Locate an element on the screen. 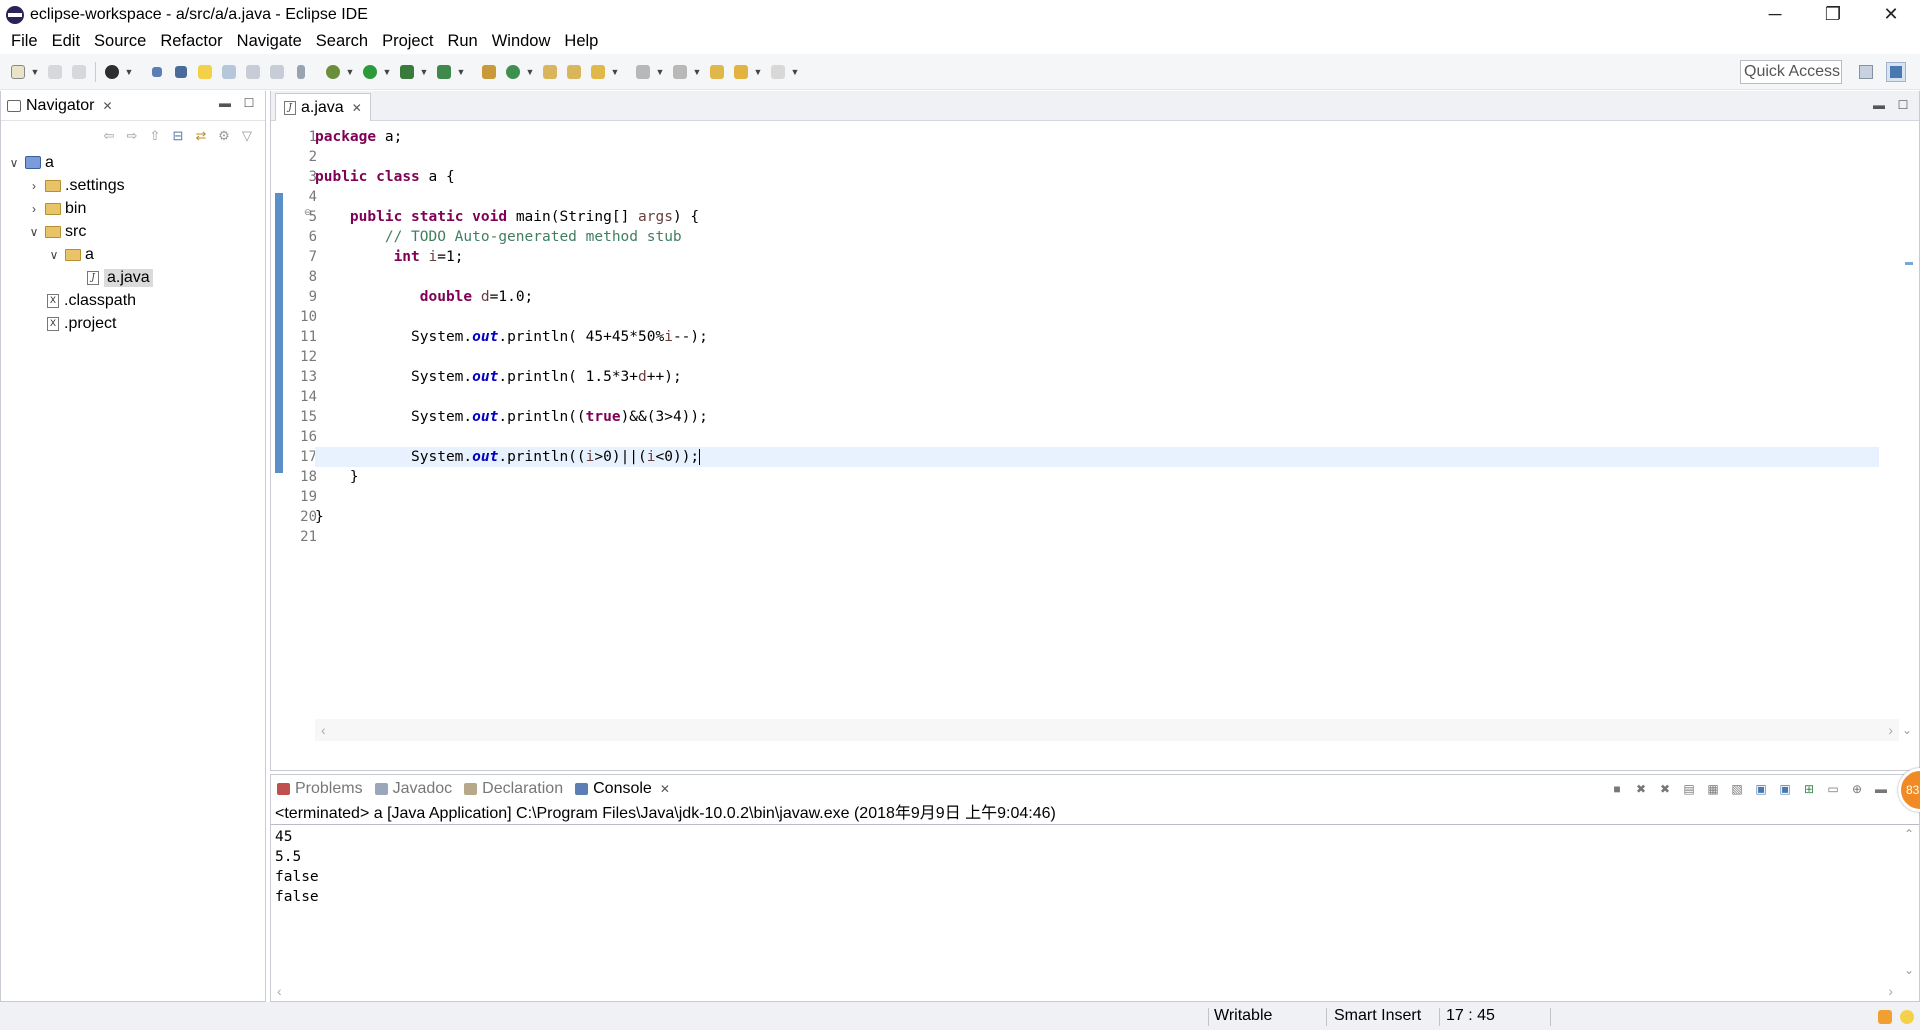  close-button: ✕ is located at coordinates (1891, 14).